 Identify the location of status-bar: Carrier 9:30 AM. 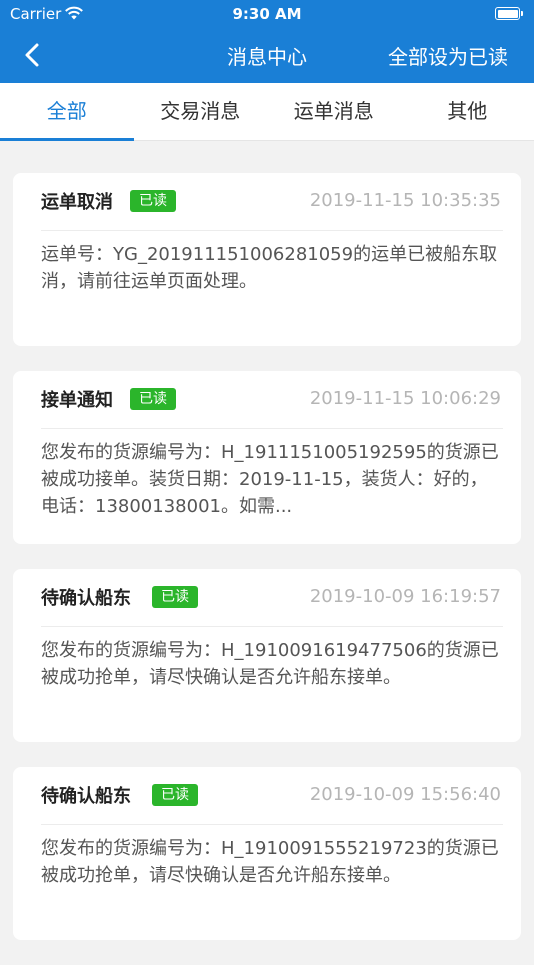
(267, 14).